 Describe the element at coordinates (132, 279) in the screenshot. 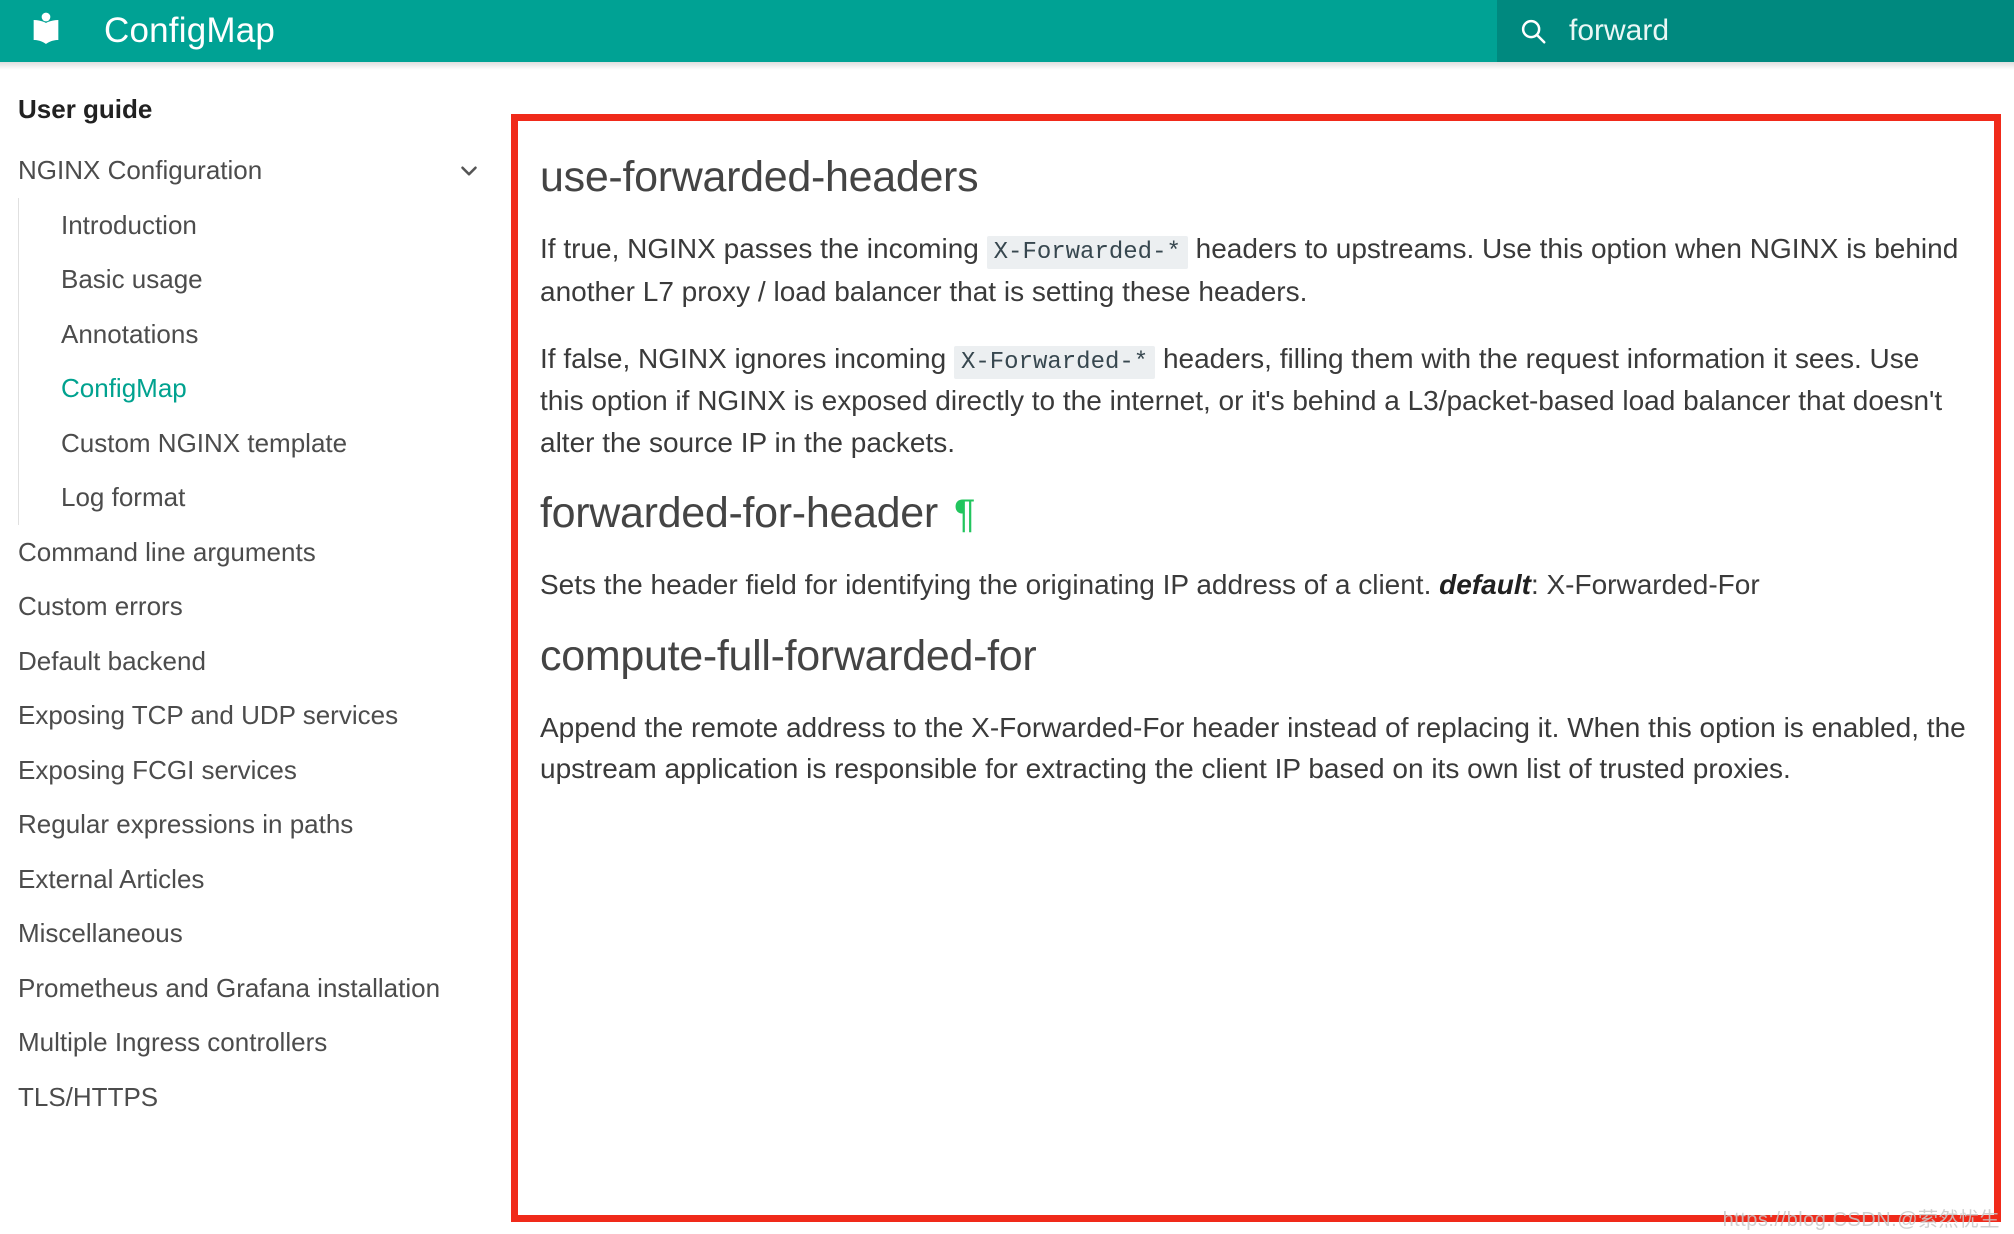

I see `sidebar-item-label: Basic usage` at that location.